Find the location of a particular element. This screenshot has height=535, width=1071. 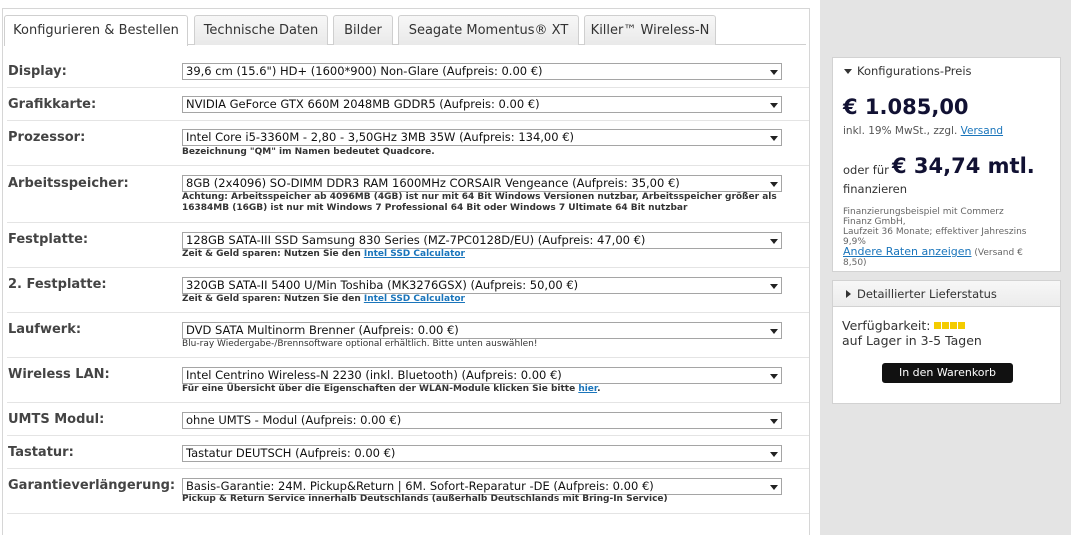

other-rates-link: Andere Raten anzeigen is located at coordinates (907, 251).